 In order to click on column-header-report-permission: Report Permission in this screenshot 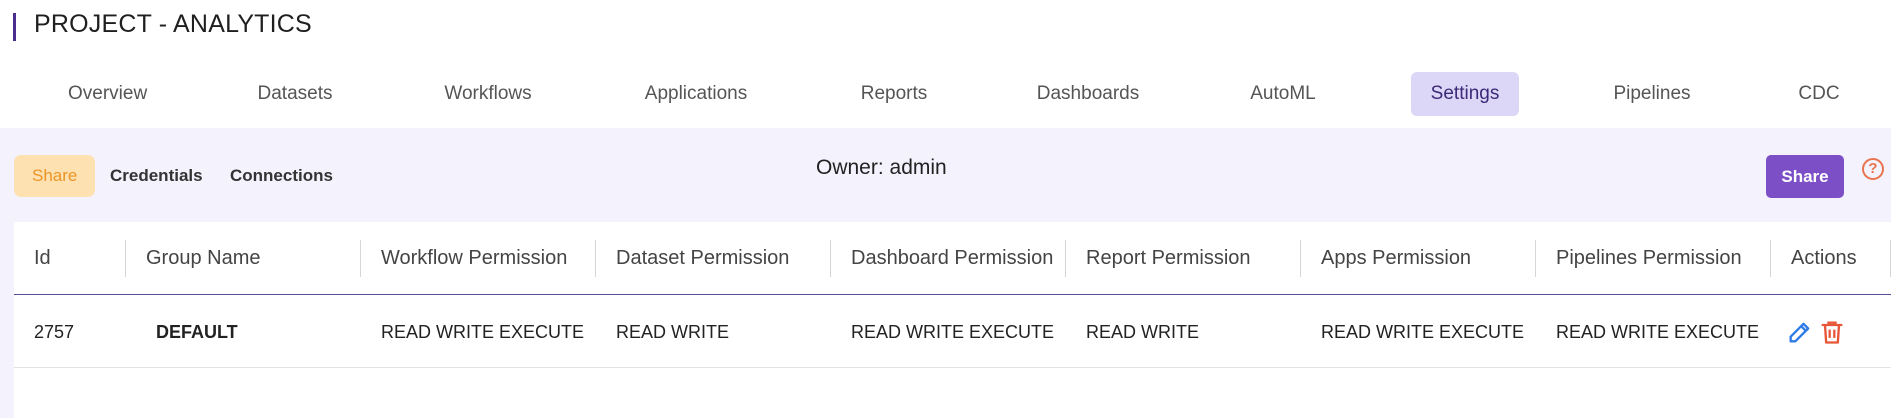, I will do `click(1183, 258)`.